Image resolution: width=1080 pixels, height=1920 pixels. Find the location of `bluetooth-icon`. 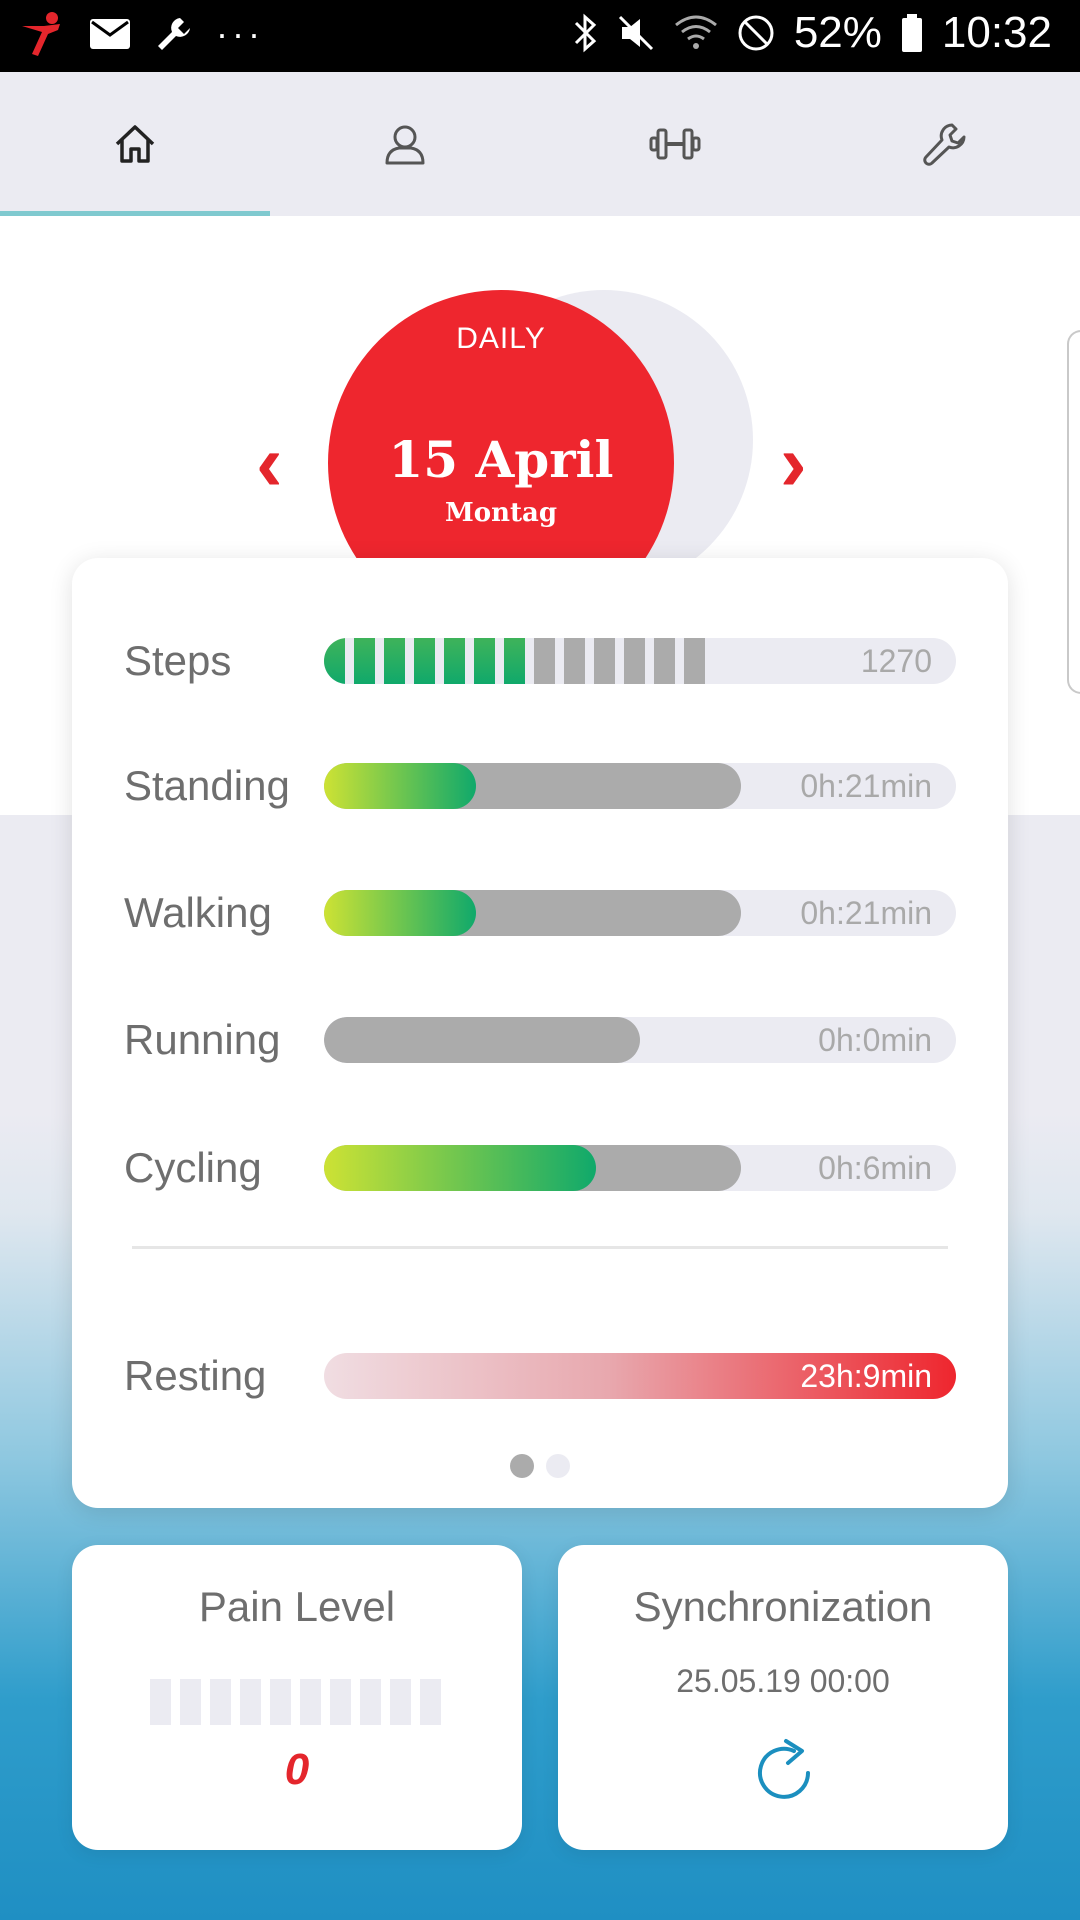

bluetooth-icon is located at coordinates (585, 33).